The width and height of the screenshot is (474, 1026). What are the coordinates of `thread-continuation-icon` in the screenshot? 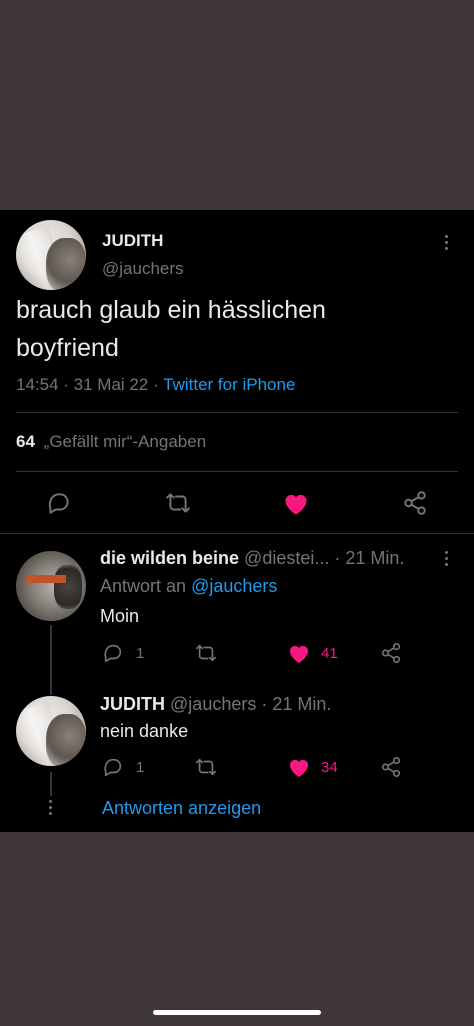 It's located at (51, 809).